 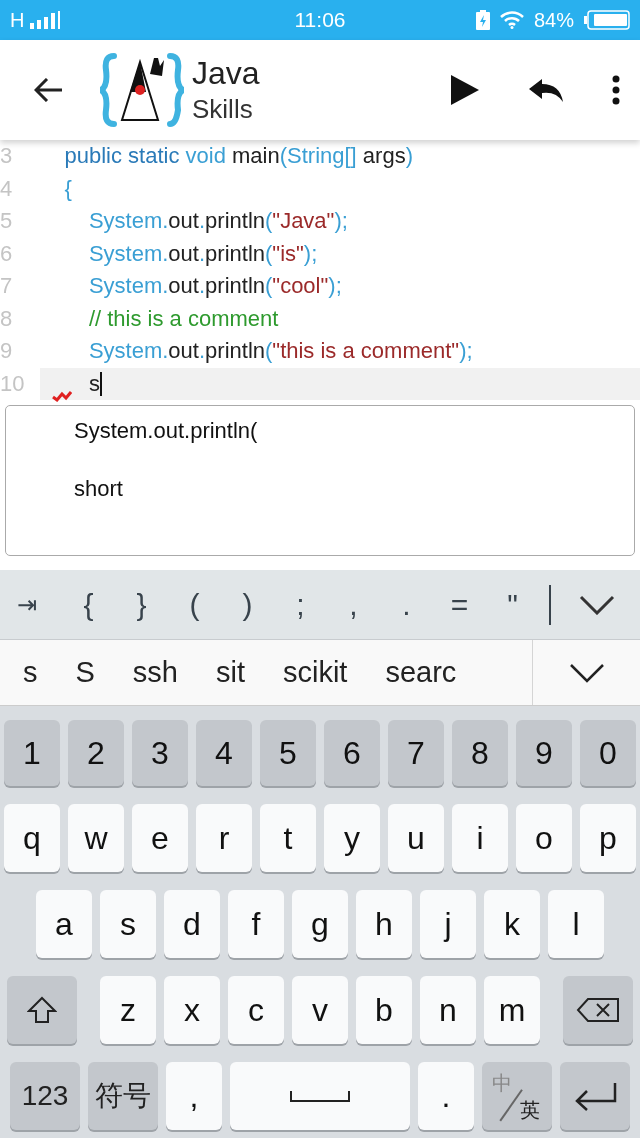 I want to click on undo-button, so click(x=546, y=90).